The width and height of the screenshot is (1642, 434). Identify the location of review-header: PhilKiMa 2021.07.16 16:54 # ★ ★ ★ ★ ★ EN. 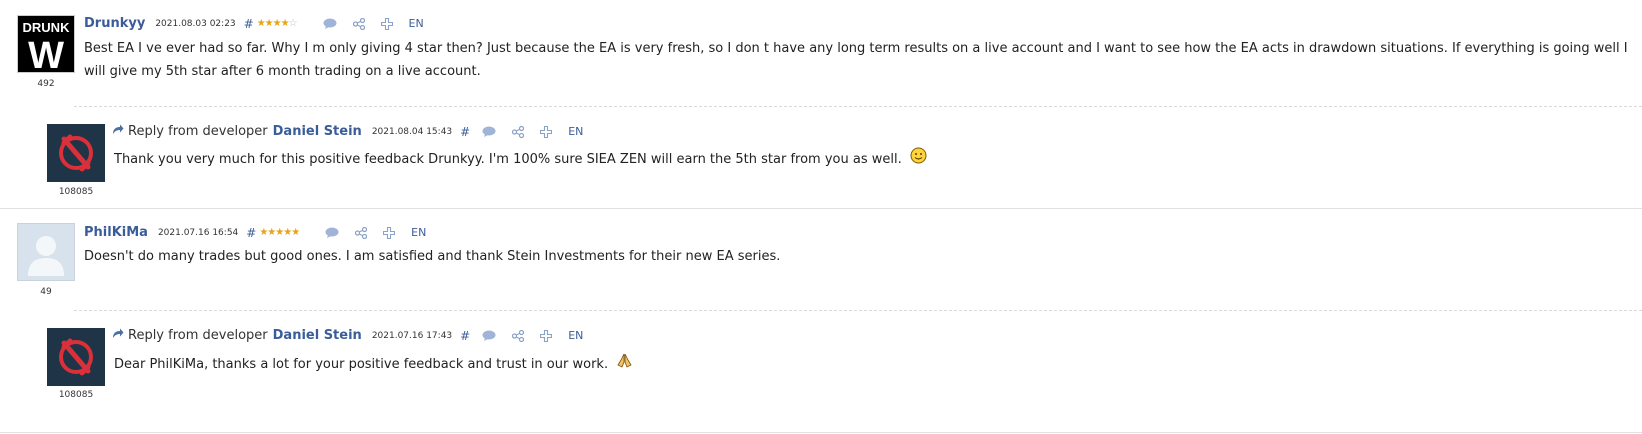
(255, 232).